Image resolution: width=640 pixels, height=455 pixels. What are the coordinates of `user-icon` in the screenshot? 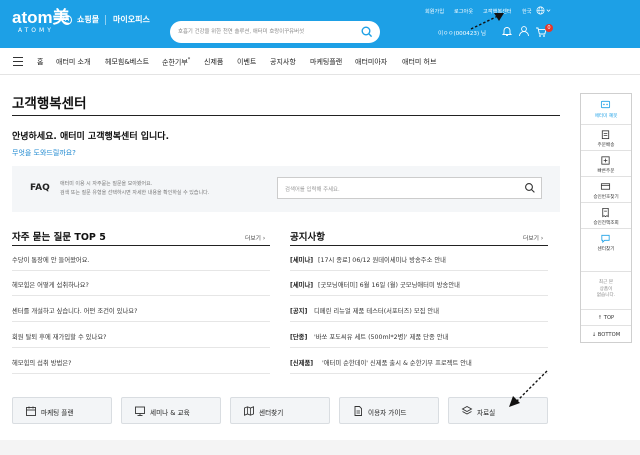 It's located at (524, 31).